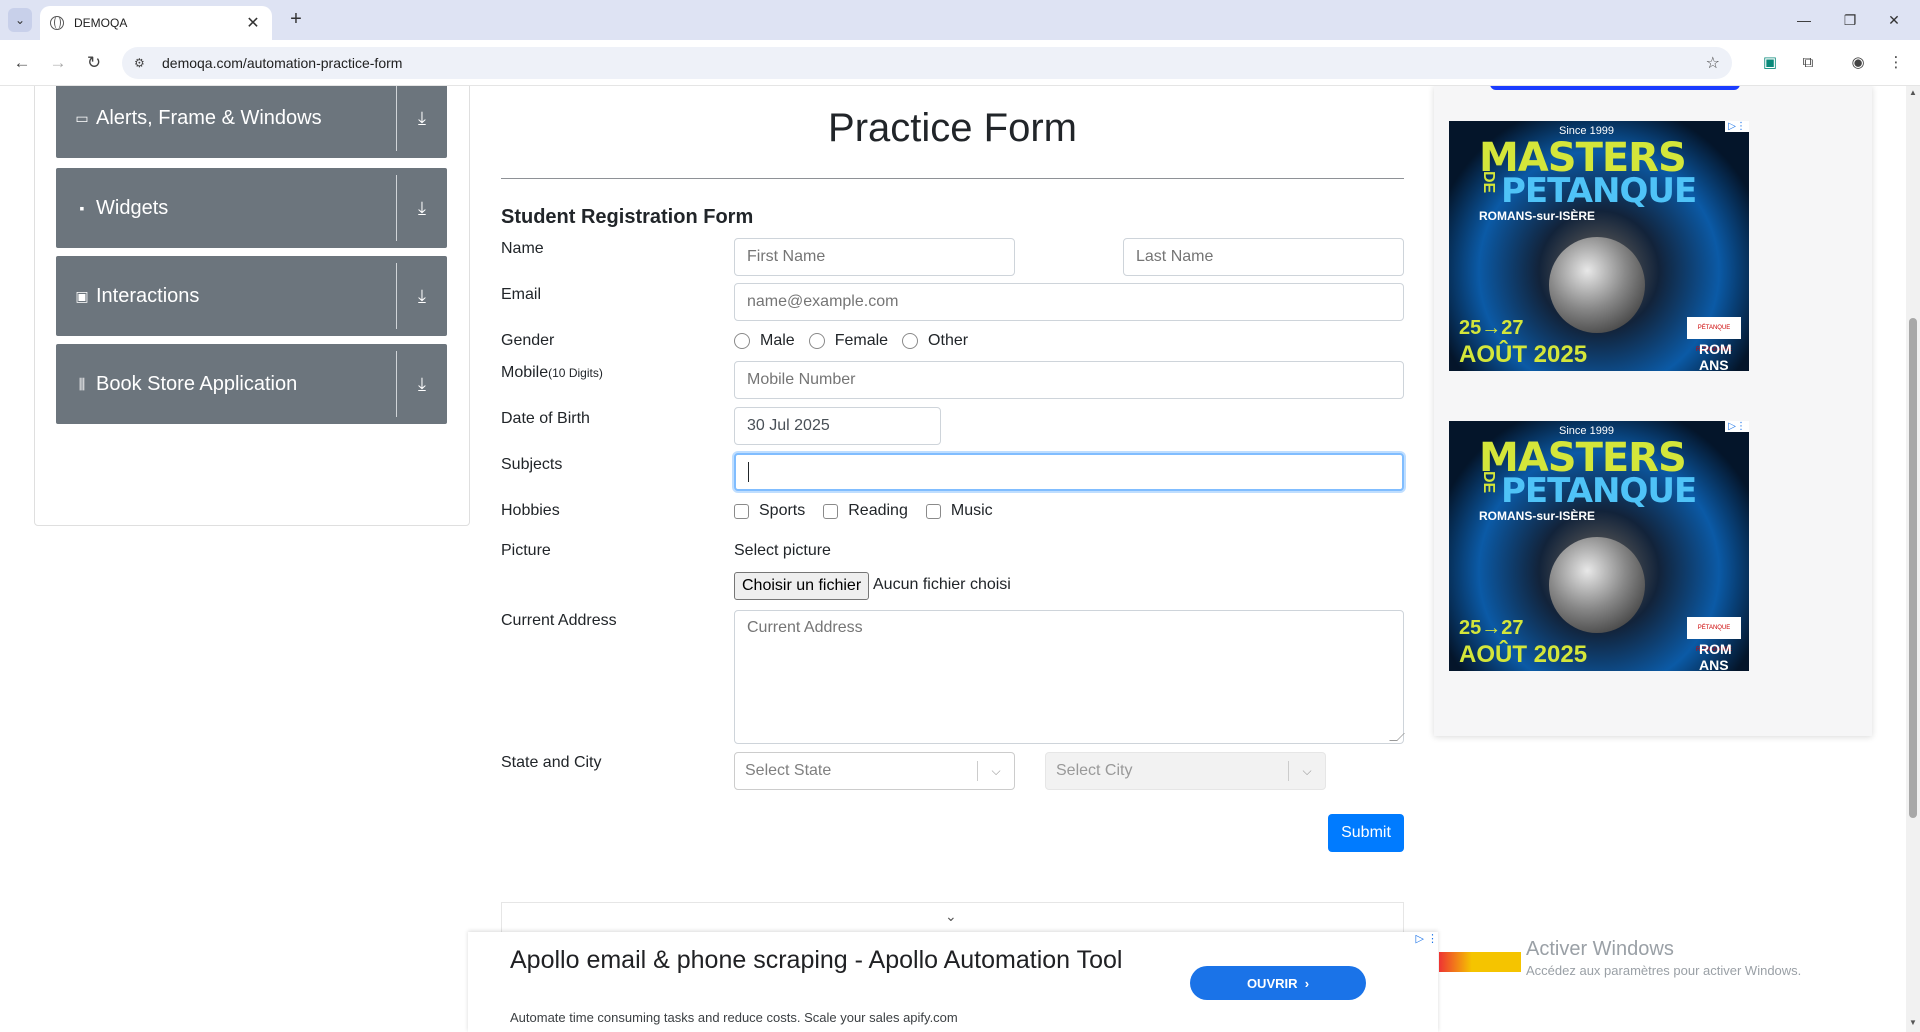 The height and width of the screenshot is (1032, 1920). What do you see at coordinates (296, 20) in the screenshot?
I see `new-tab-button: +` at bounding box center [296, 20].